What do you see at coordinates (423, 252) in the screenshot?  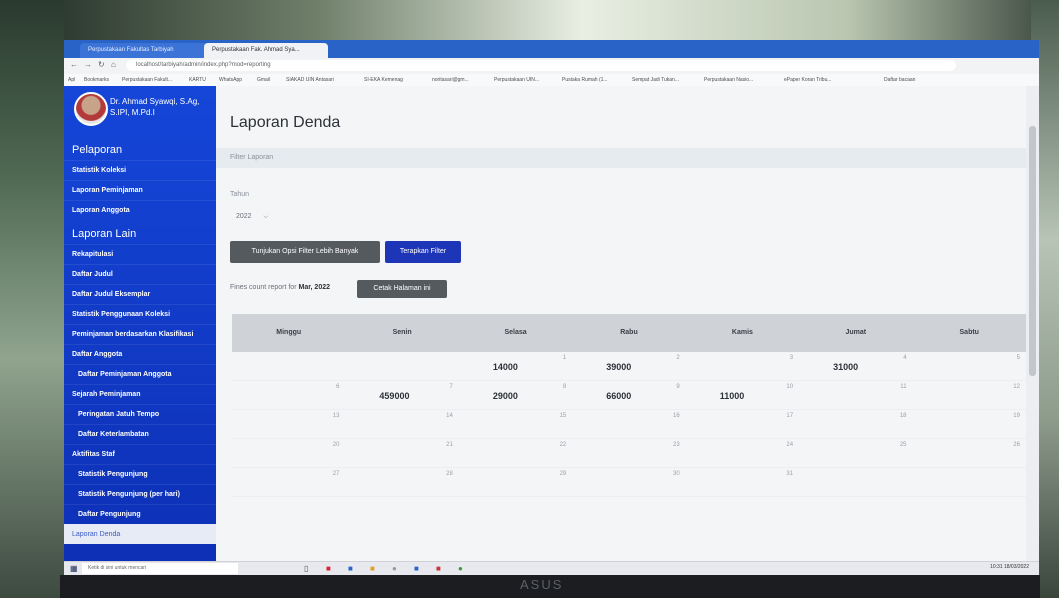 I see `apply-filter-button: Terapkan Filter` at bounding box center [423, 252].